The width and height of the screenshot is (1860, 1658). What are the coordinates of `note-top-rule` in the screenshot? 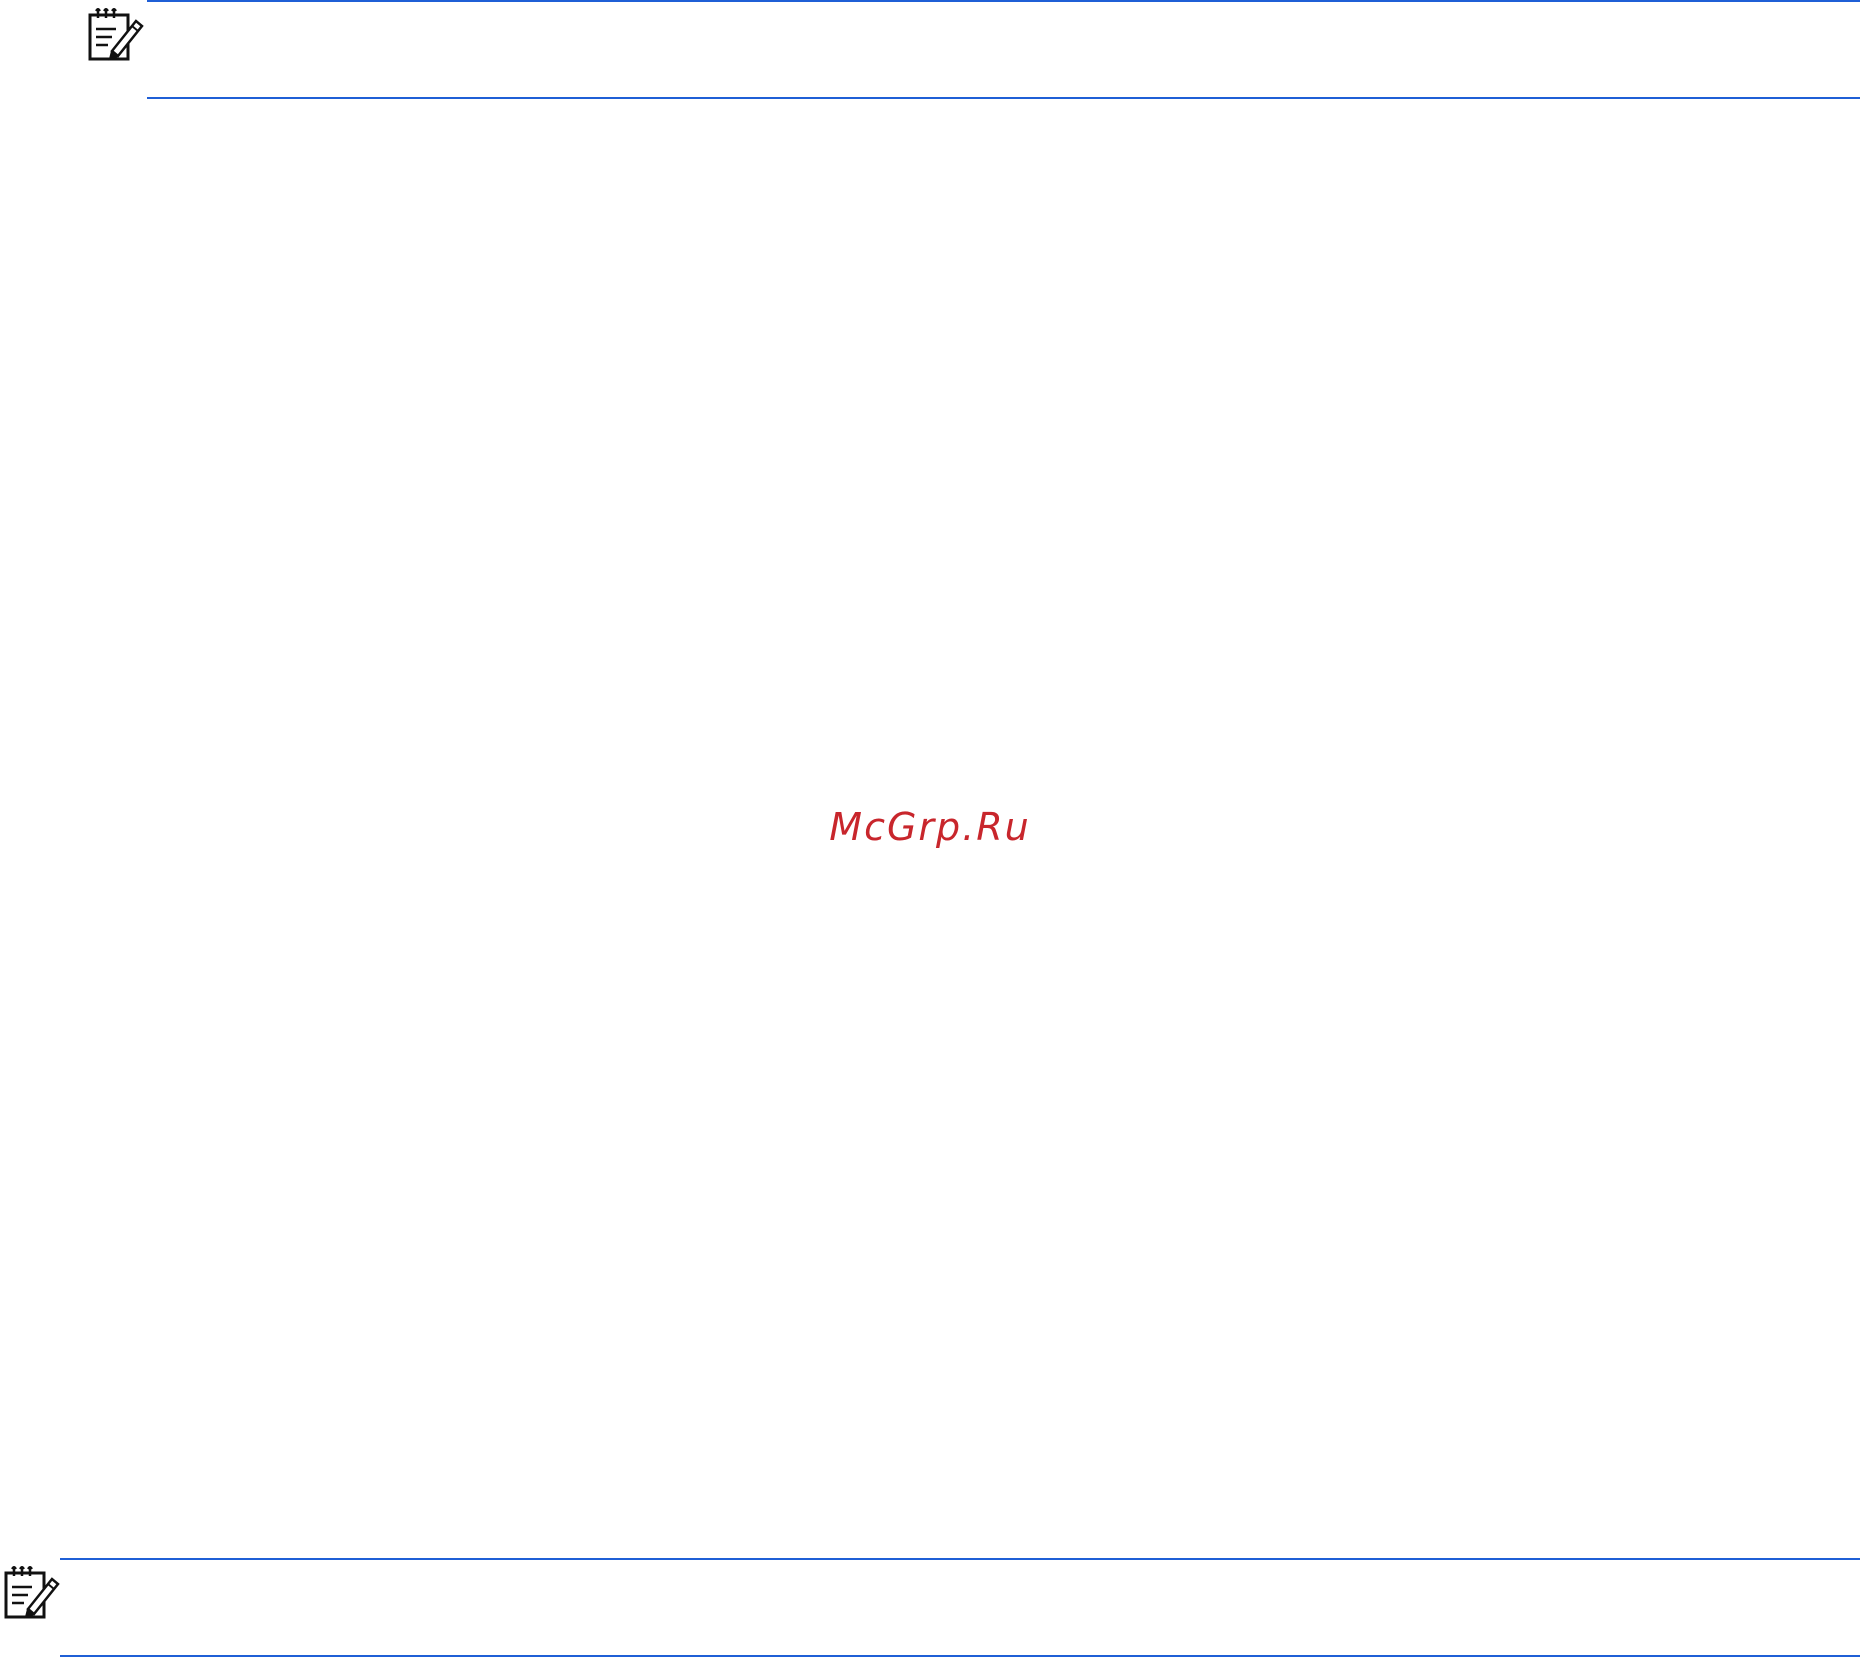 It's located at (1003, 1).